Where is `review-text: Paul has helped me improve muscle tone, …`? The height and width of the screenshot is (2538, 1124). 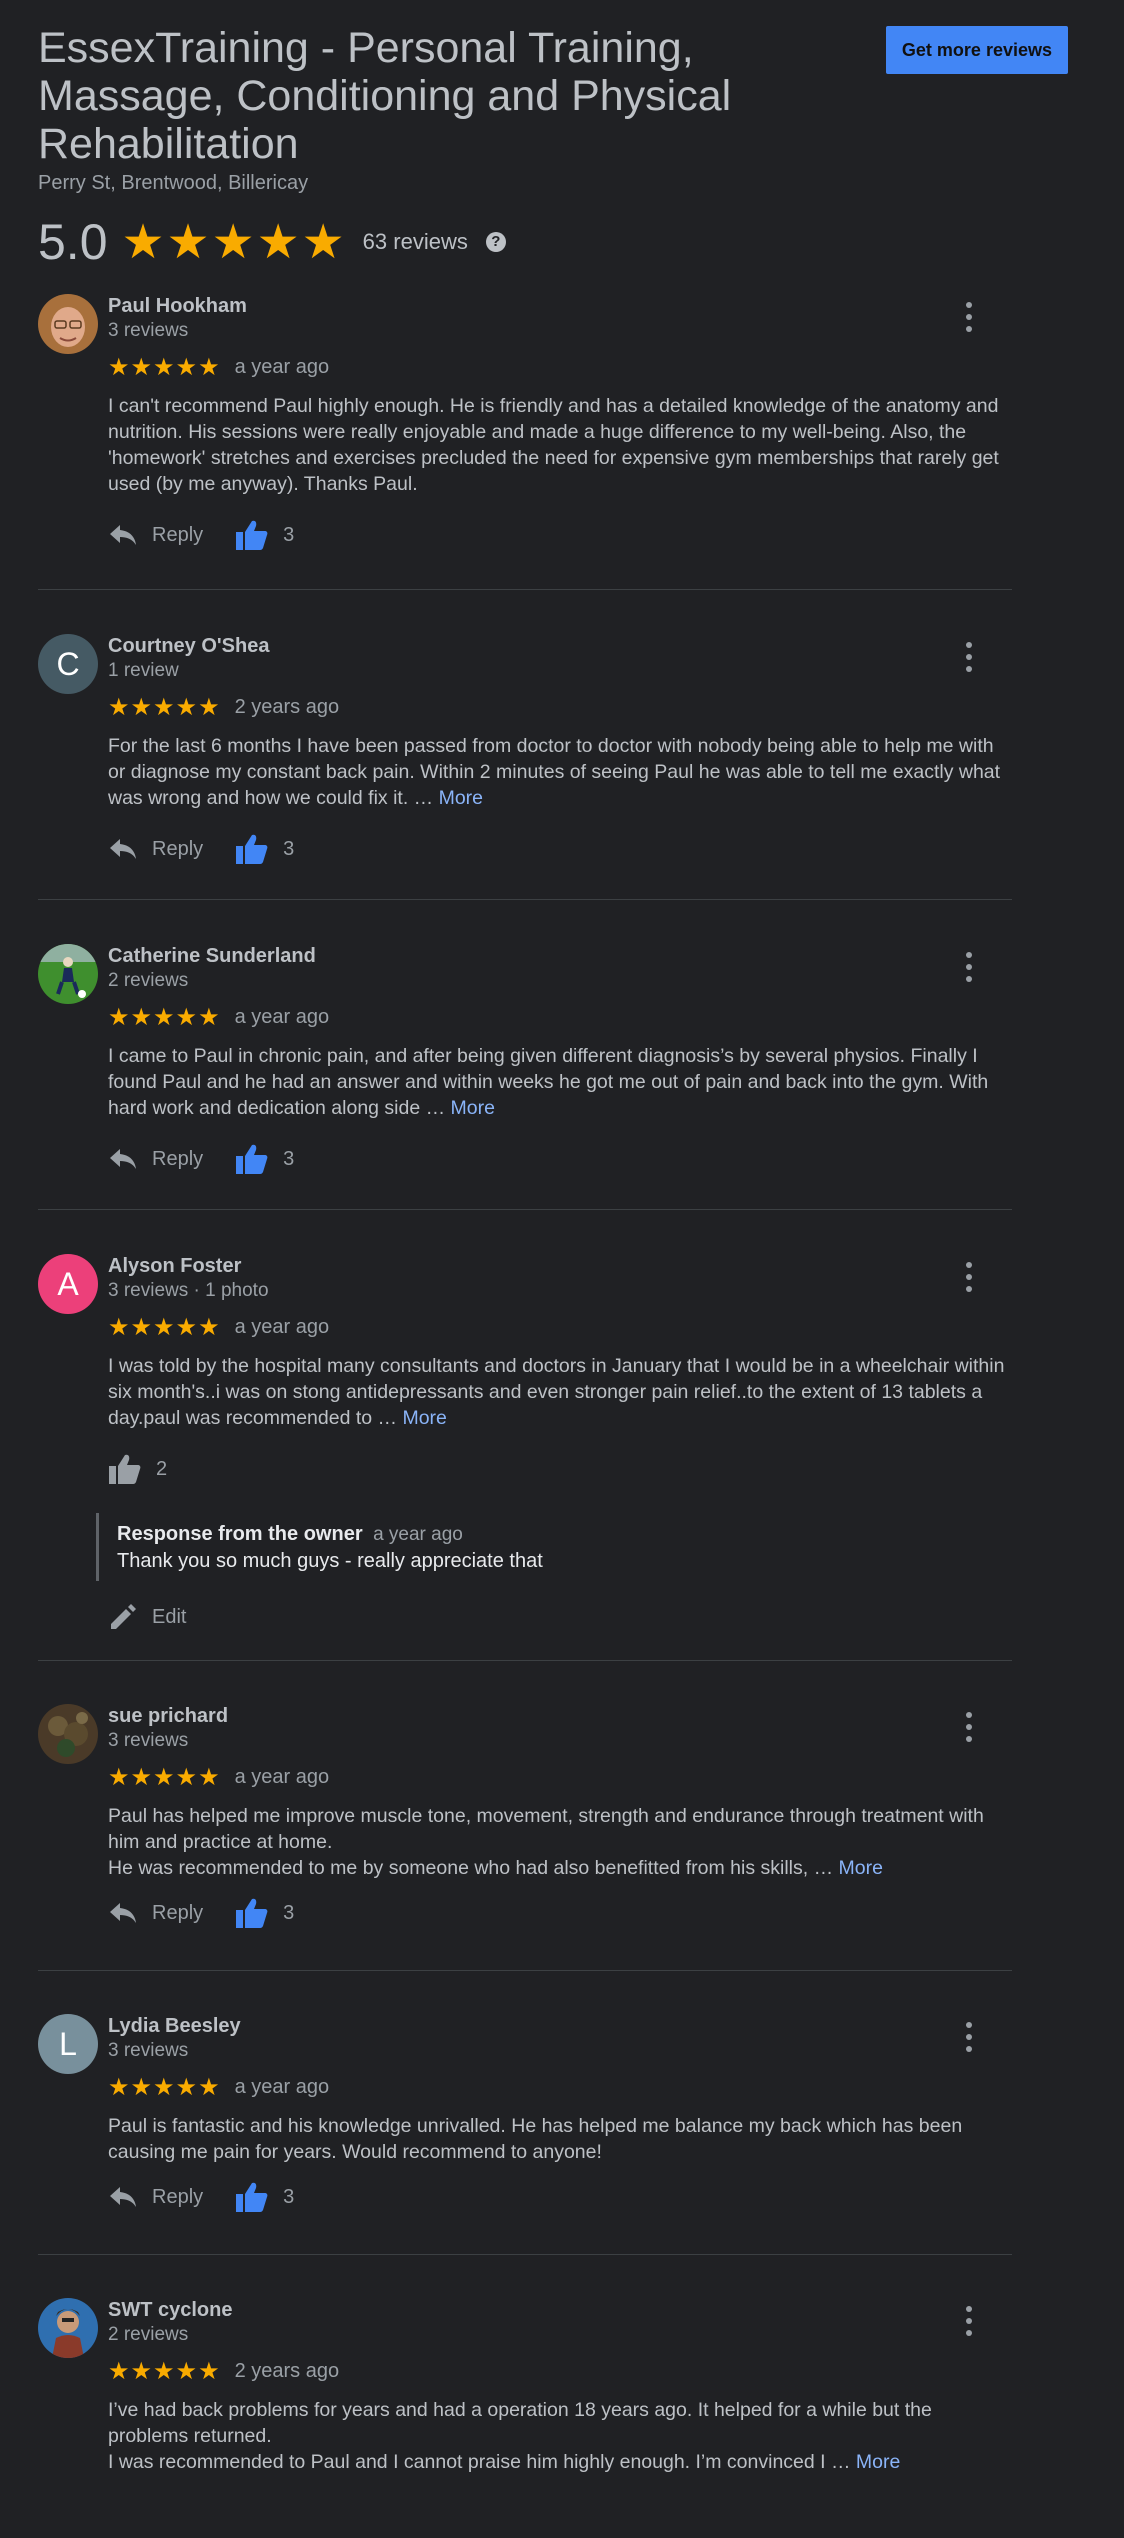 review-text: Paul has helped me improve muscle tone, … is located at coordinates (560, 1842).